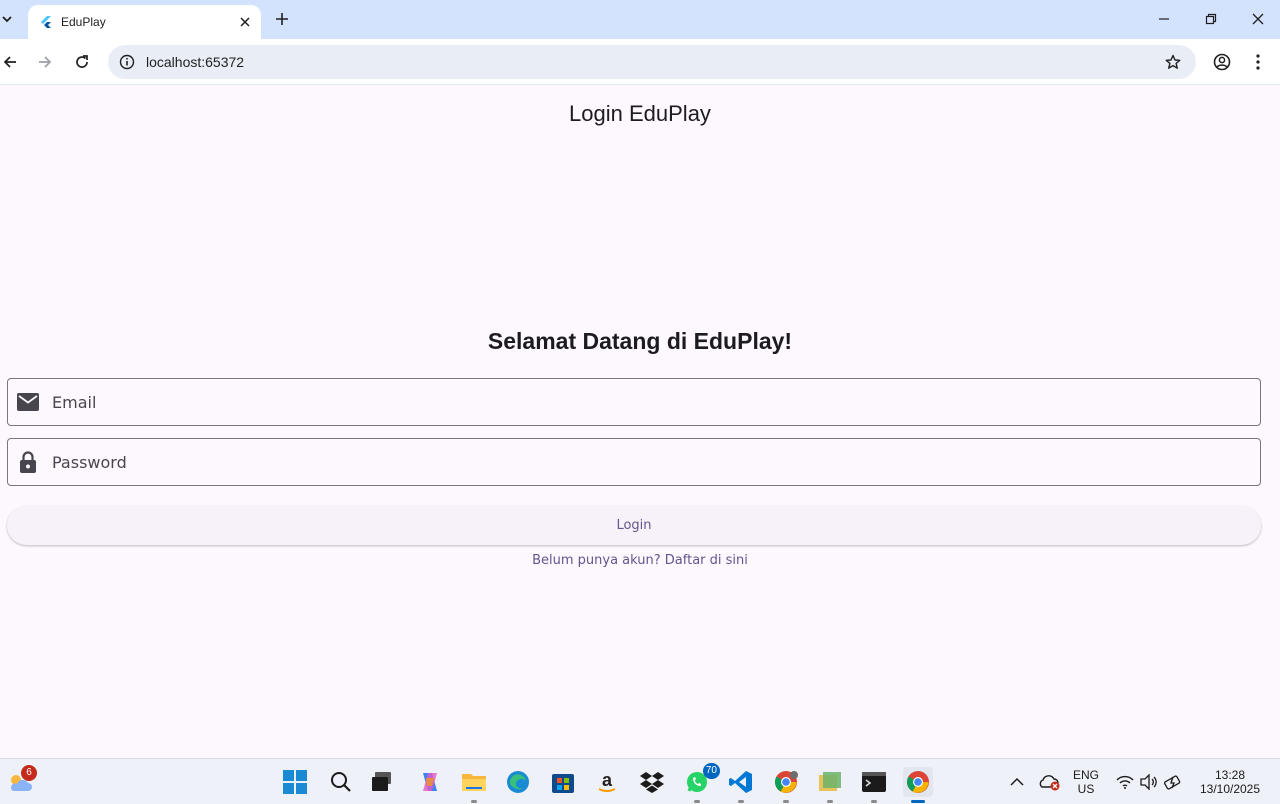 This screenshot has height=804, width=1280. I want to click on close-window-icon, so click(1258, 19).